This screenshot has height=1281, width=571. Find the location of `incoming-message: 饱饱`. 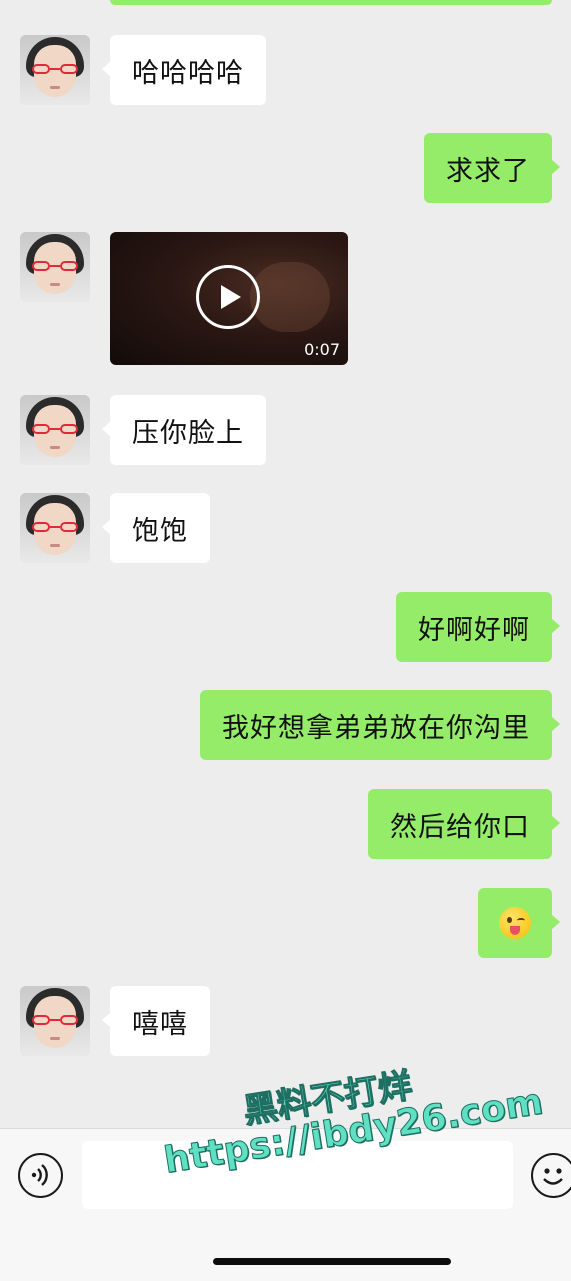

incoming-message: 饱饱 is located at coordinates (156, 528).